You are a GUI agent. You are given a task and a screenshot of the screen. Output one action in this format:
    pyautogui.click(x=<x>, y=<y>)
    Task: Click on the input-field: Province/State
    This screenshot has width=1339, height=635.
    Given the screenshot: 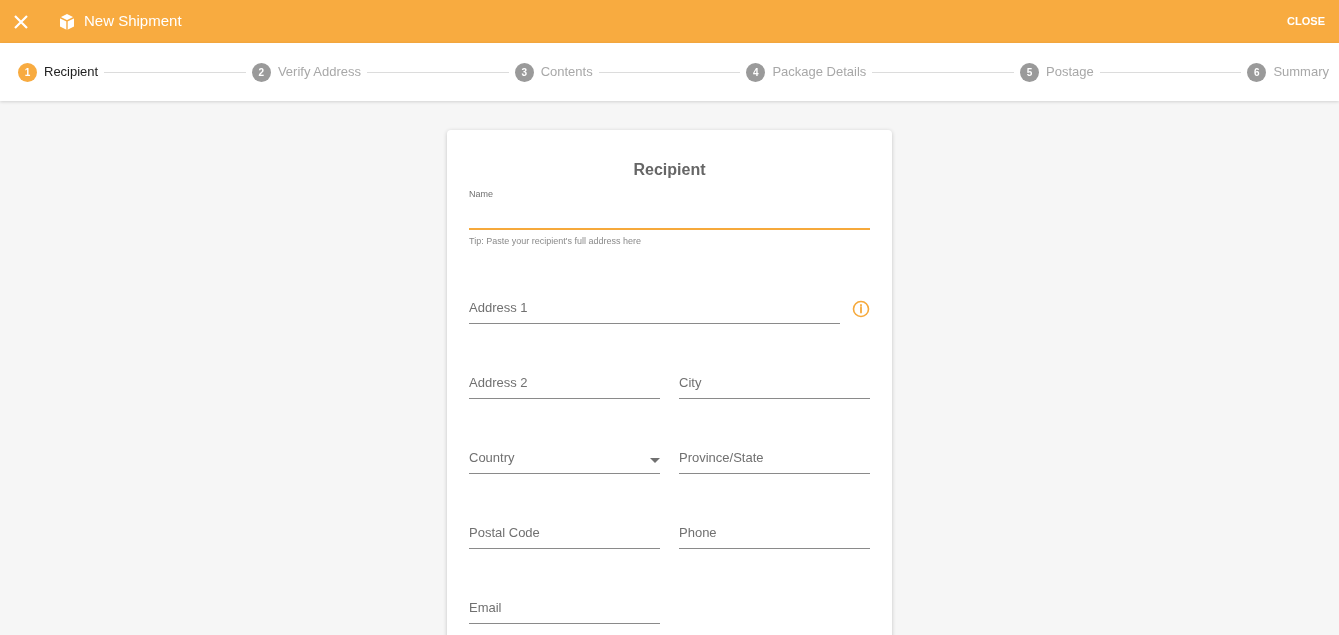 What is the action you would take?
    pyautogui.click(x=774, y=451)
    